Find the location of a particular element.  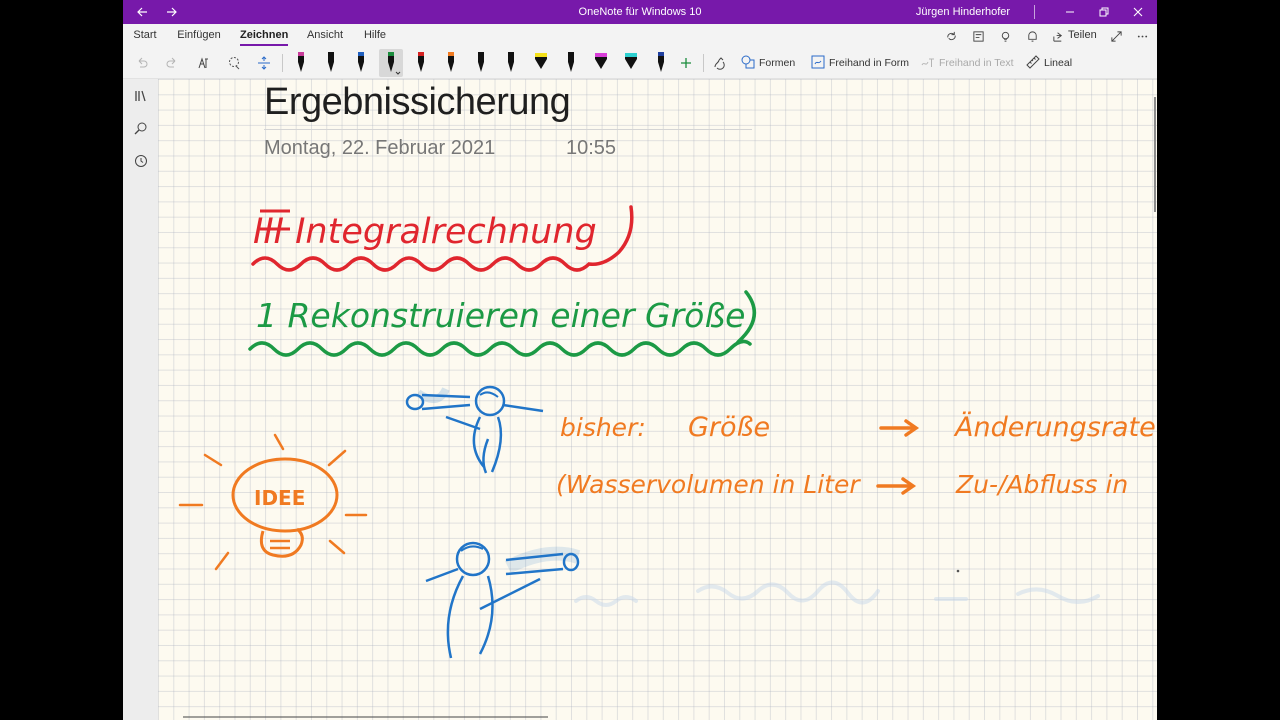

bell-icon is located at coordinates (1032, 36).